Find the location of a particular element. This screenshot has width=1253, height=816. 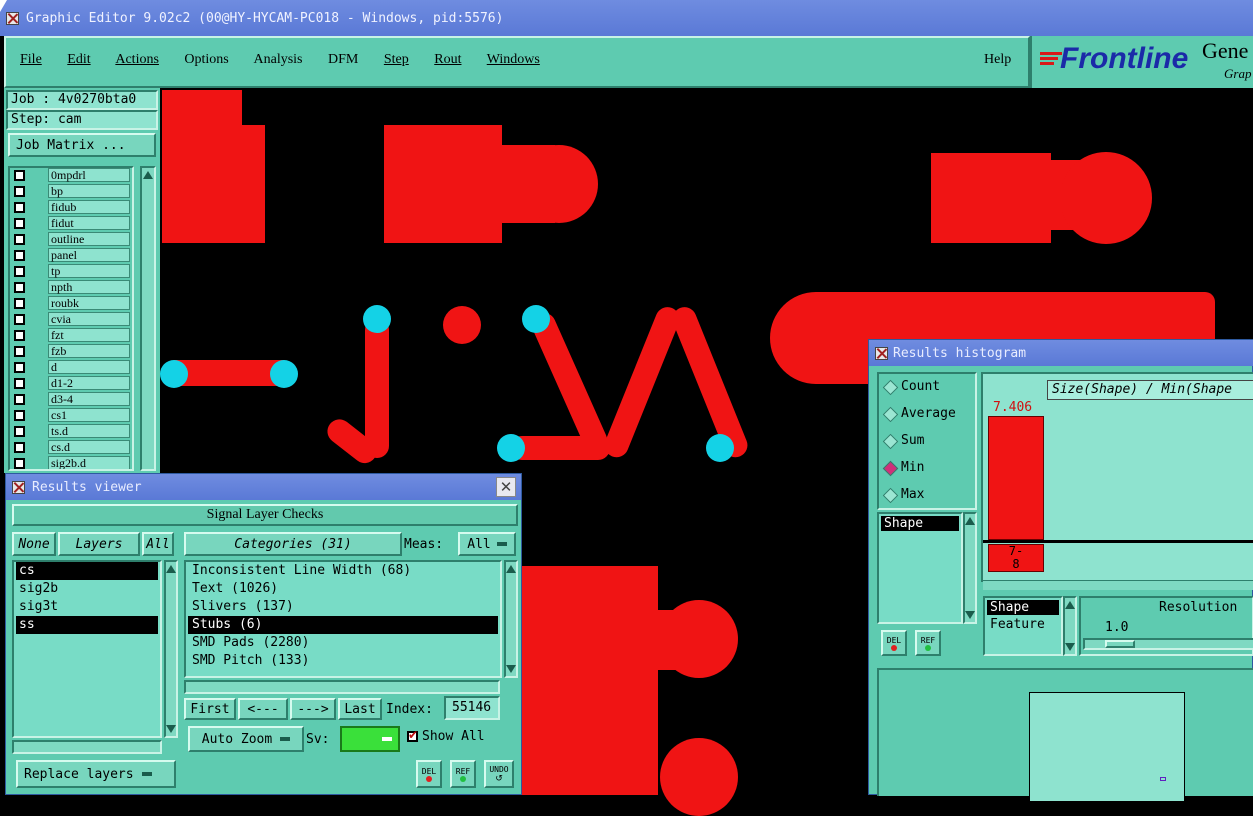

layer-row: cs1 is located at coordinates (71, 416).